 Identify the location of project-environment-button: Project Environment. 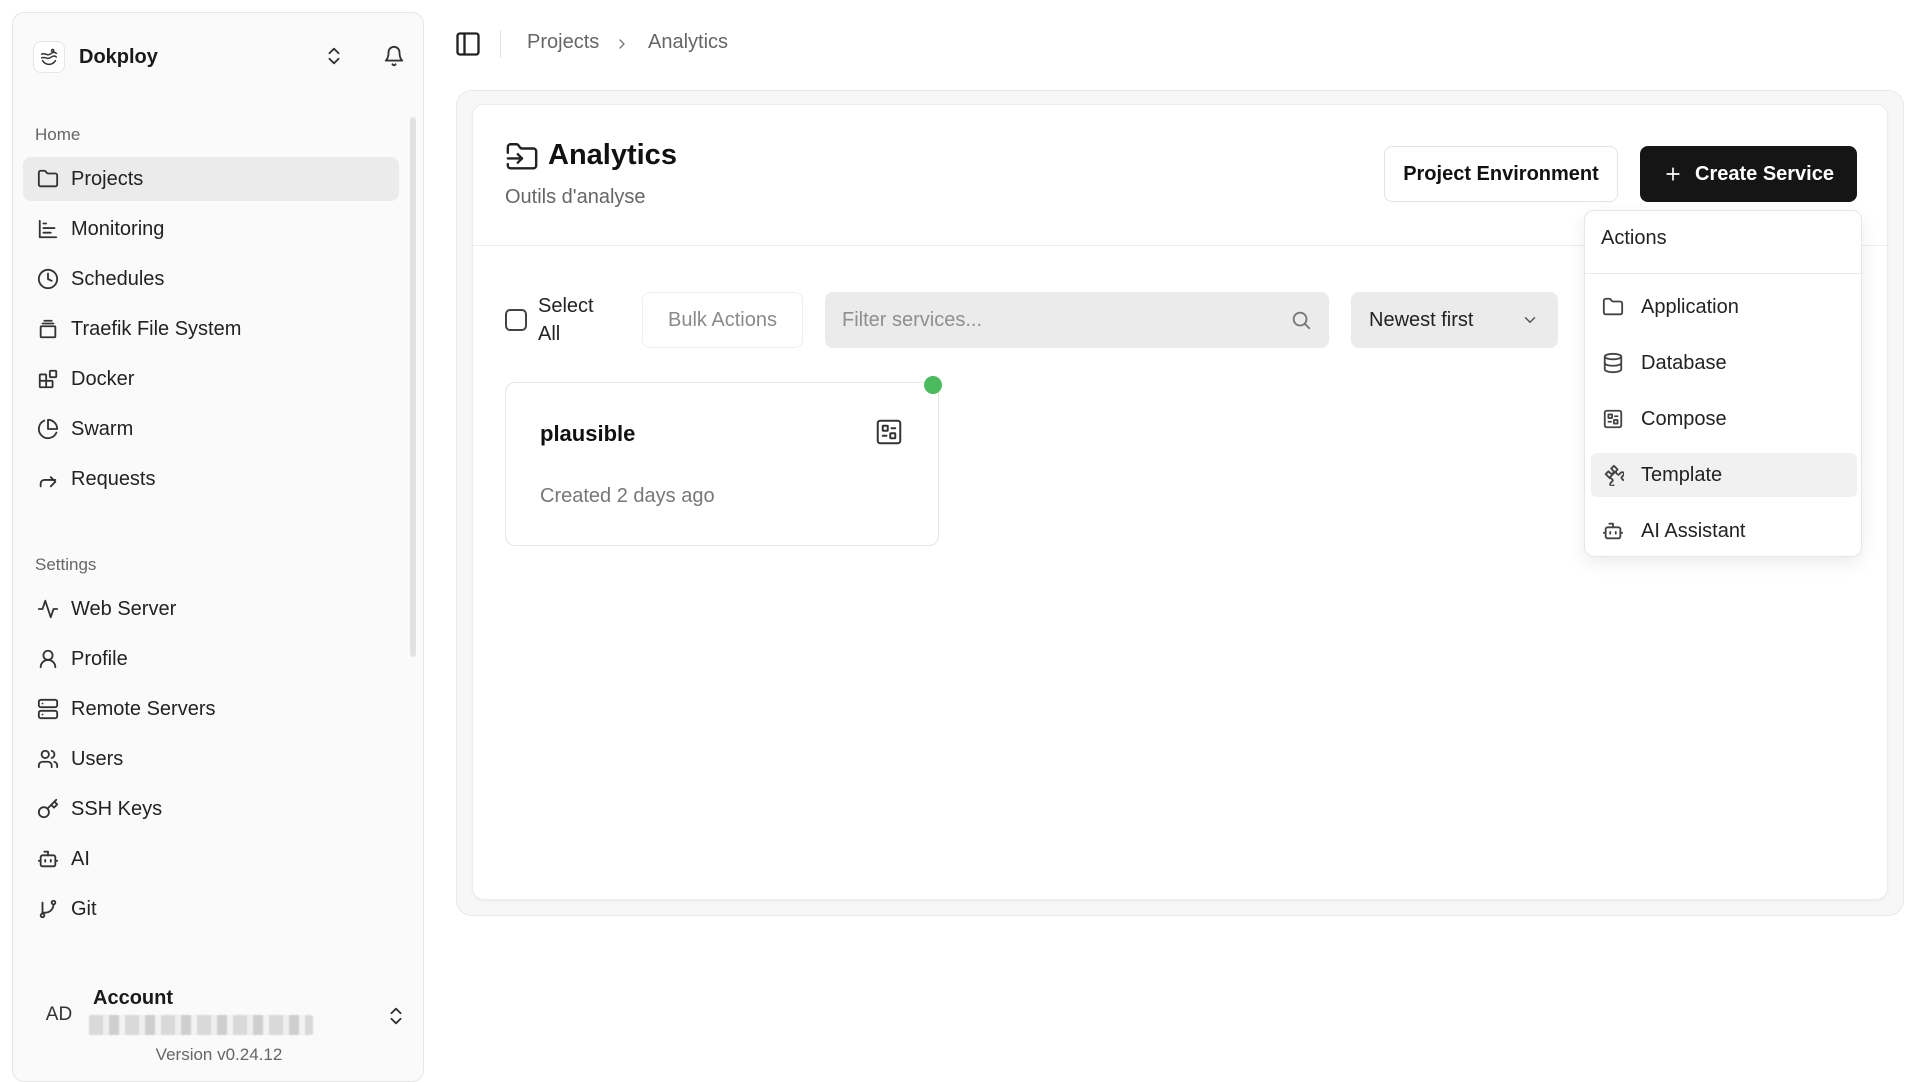
(1501, 174).